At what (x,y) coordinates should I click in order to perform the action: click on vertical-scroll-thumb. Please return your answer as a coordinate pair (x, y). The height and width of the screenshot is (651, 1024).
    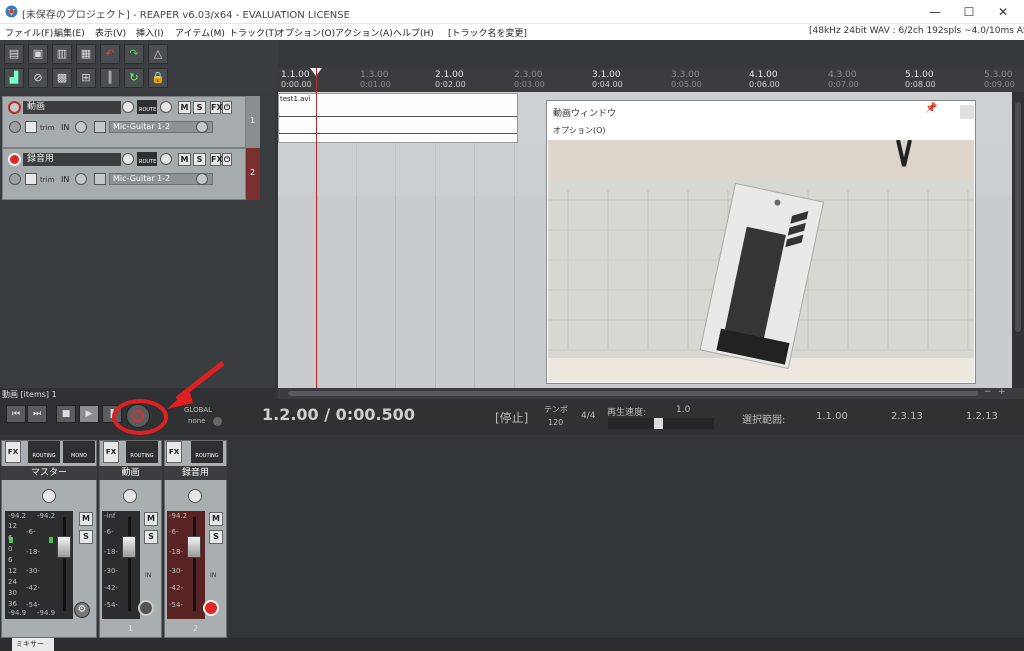
    Looking at the image, I should click on (1018, 217).